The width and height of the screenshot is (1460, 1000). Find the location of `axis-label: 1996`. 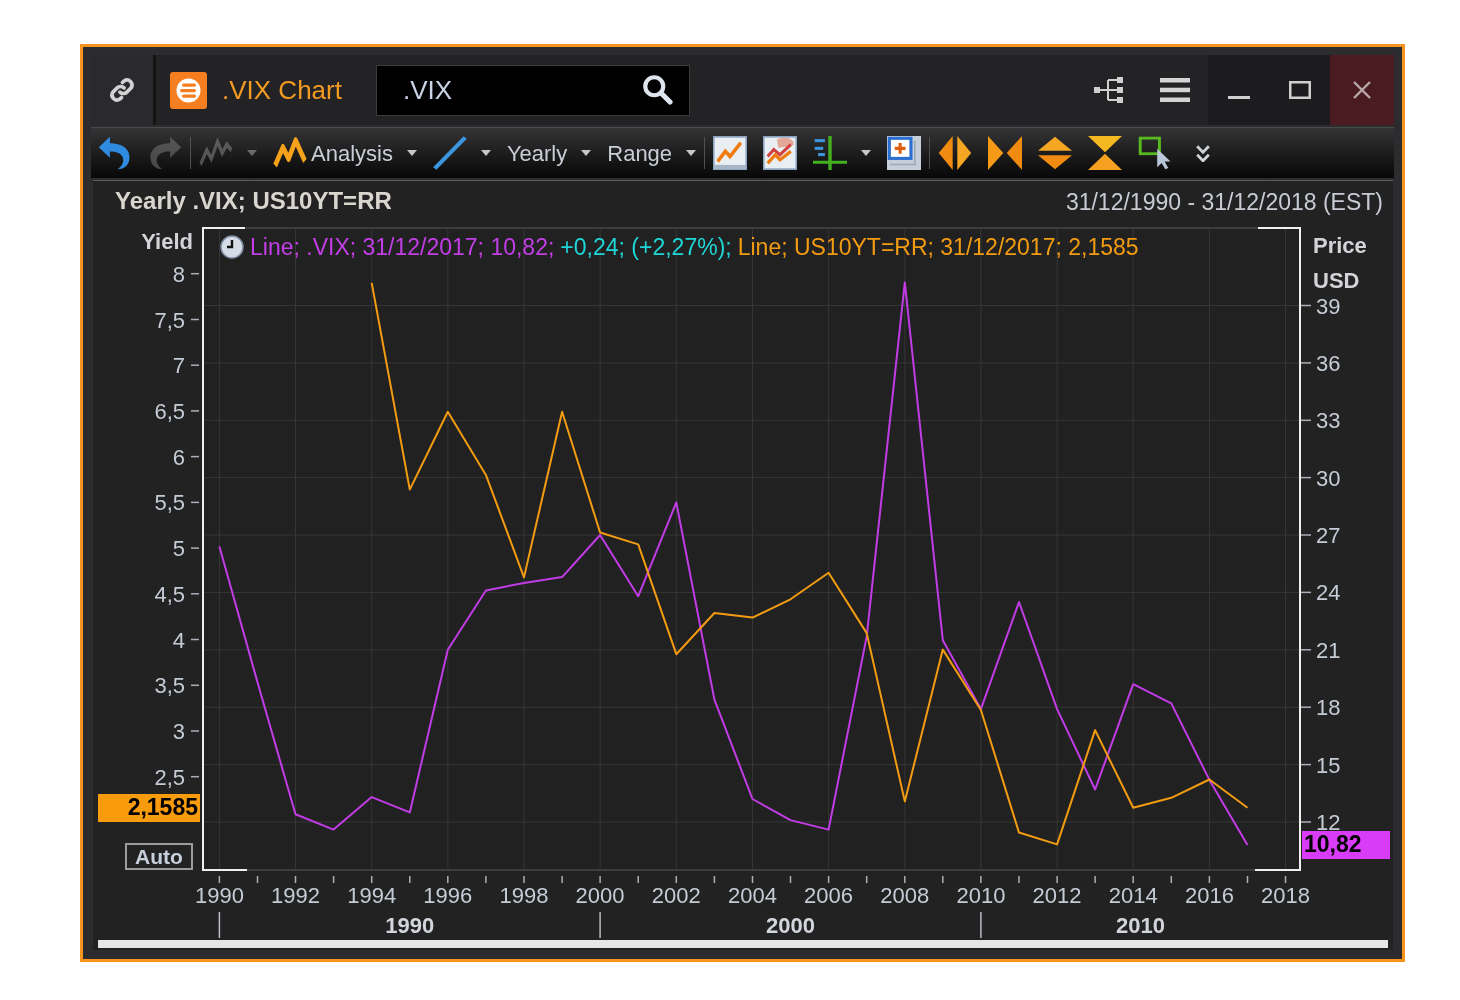

axis-label: 1996 is located at coordinates (448, 895).